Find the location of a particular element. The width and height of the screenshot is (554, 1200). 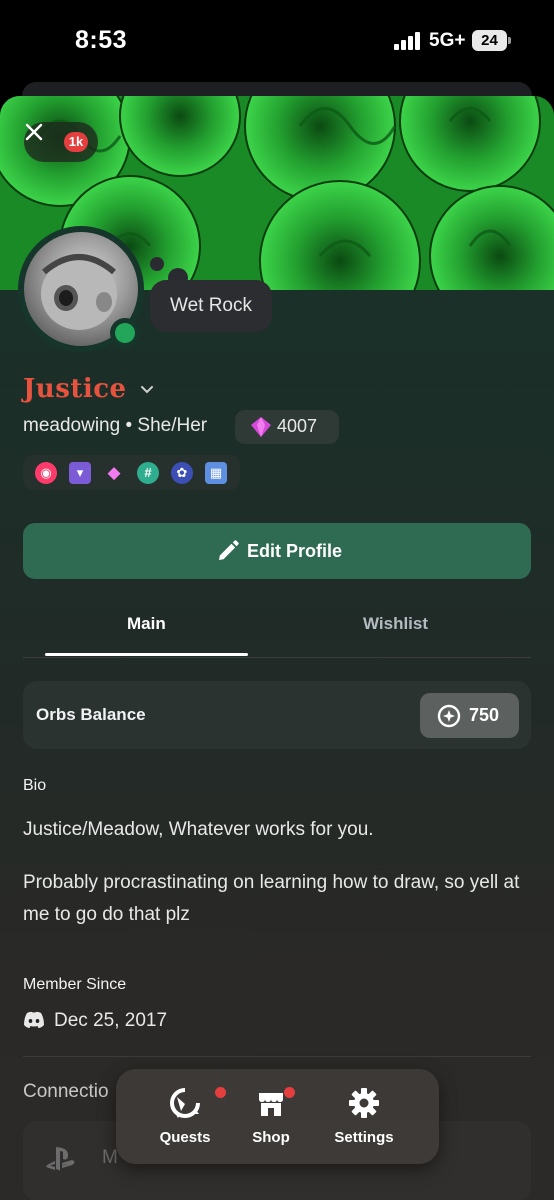

username-pronouns: meadowing • She/Her is located at coordinates (115, 426).